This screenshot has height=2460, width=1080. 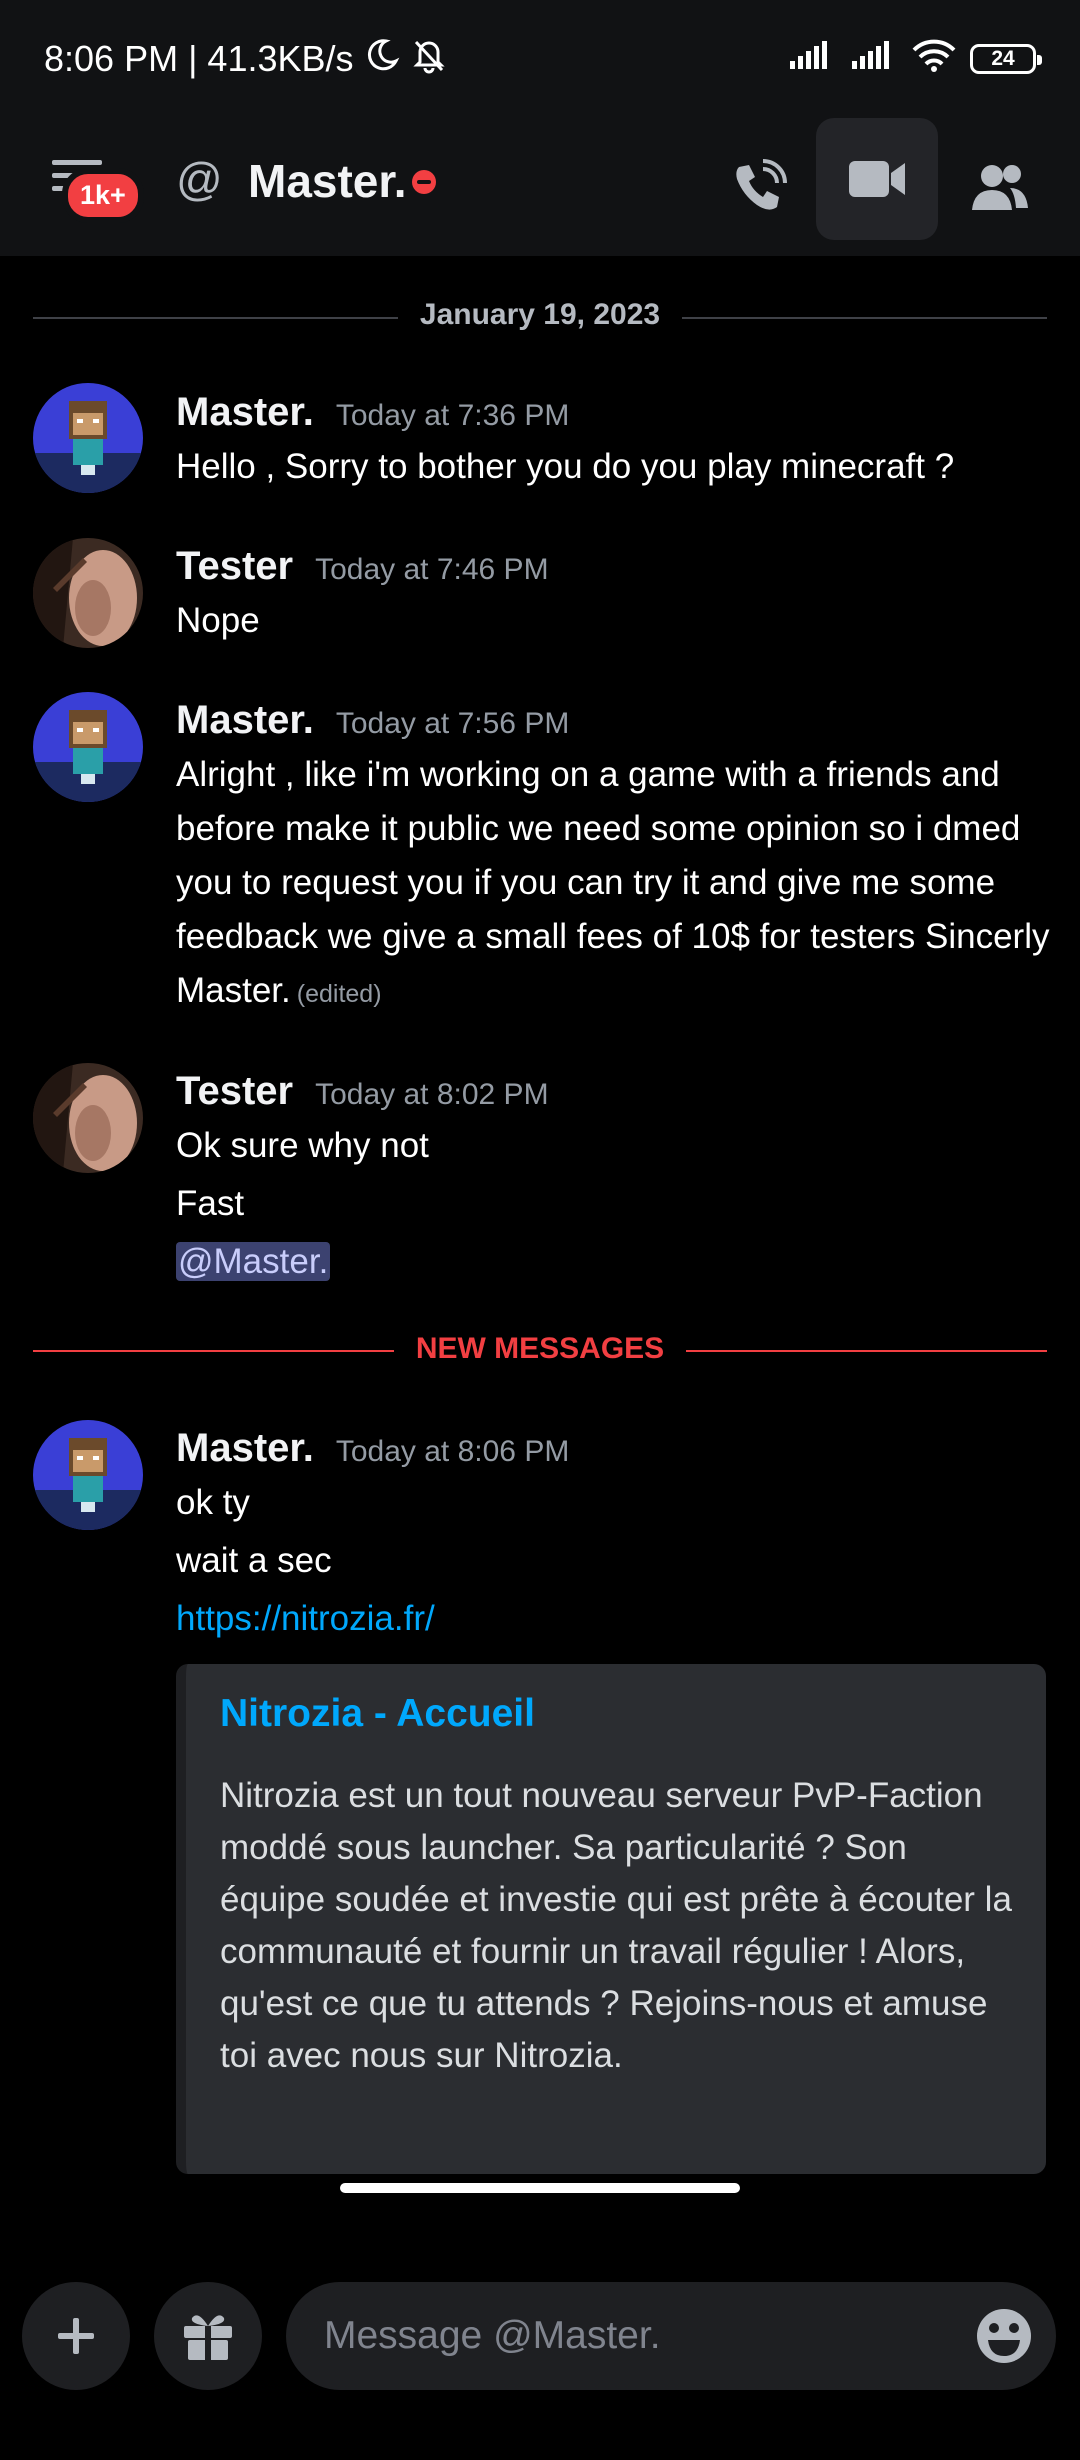 What do you see at coordinates (103, 195) in the screenshot?
I see `notification-badge: 1k+` at bounding box center [103, 195].